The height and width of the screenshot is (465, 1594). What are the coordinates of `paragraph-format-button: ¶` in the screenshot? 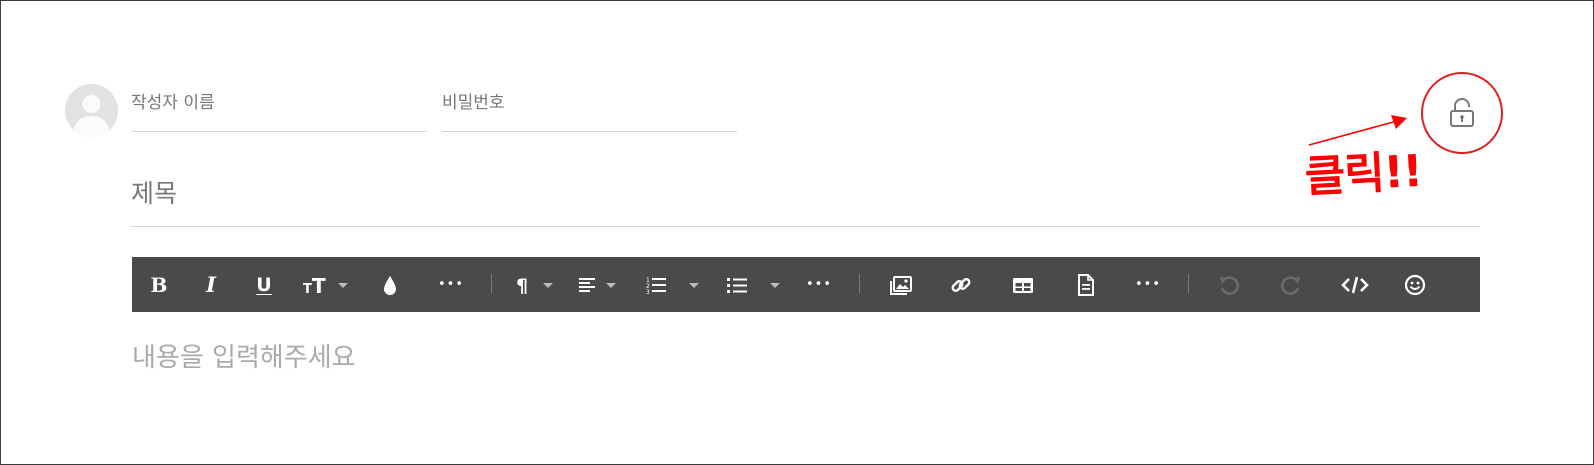 It's located at (536, 284).